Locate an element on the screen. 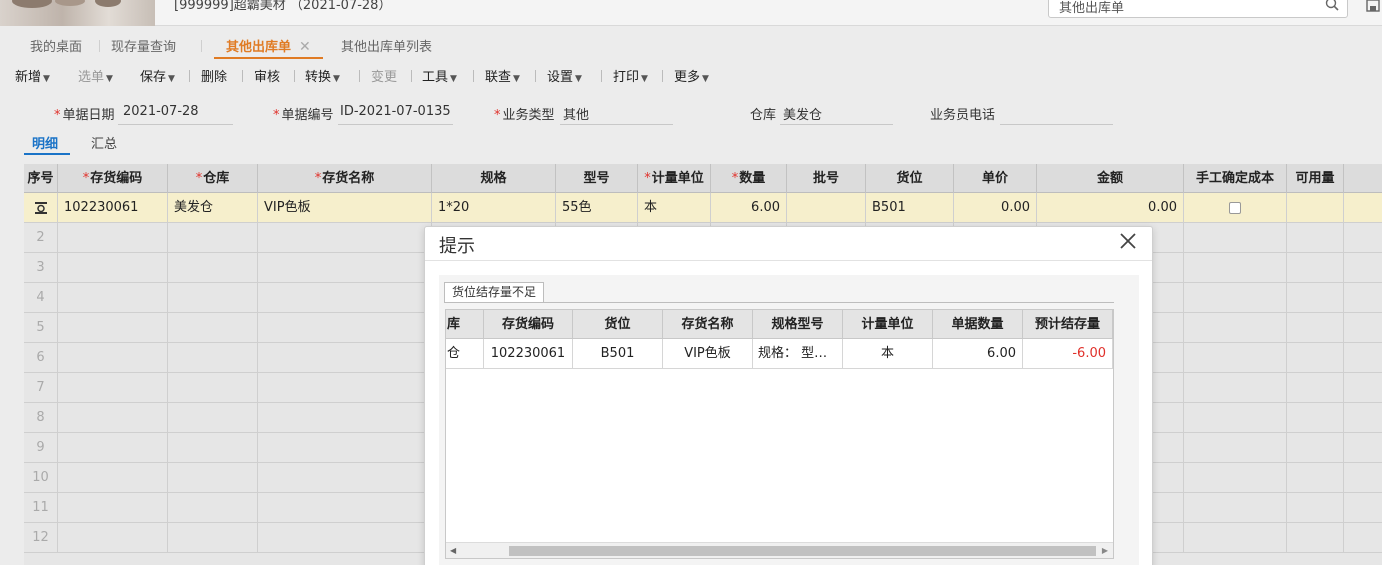  delete-button: 删除 is located at coordinates (214, 75).